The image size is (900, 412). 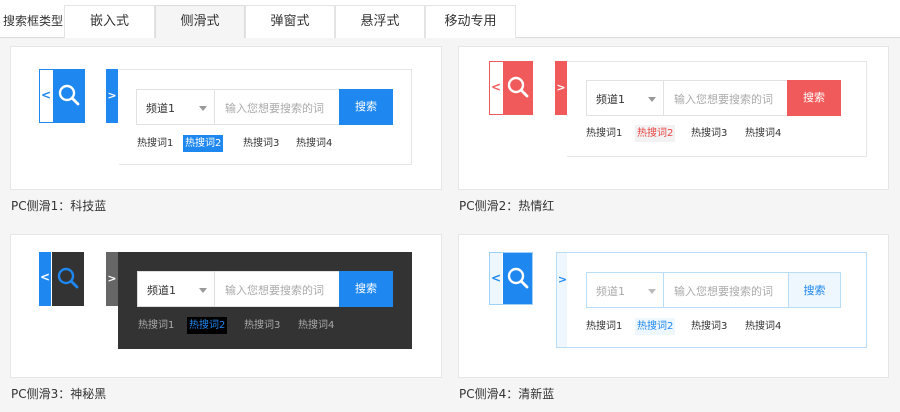 I want to click on tab-slide: 侧滑式, so click(x=200, y=22).